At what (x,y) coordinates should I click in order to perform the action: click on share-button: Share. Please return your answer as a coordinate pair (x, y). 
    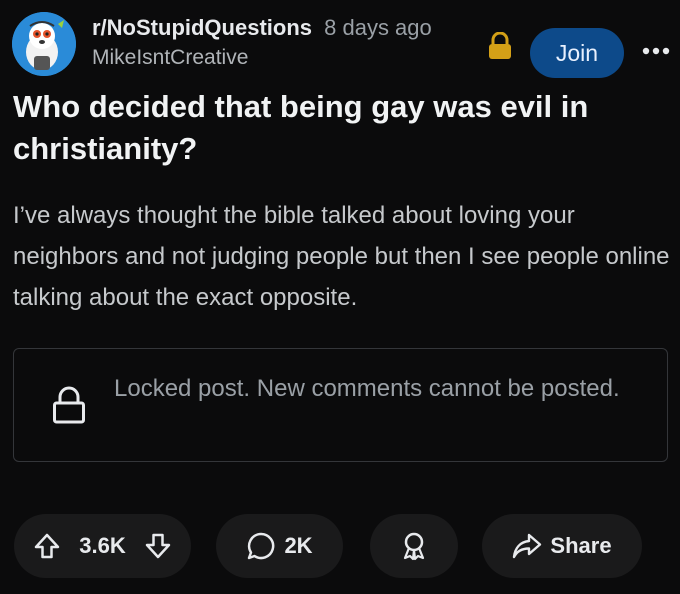
    Looking at the image, I should click on (562, 546).